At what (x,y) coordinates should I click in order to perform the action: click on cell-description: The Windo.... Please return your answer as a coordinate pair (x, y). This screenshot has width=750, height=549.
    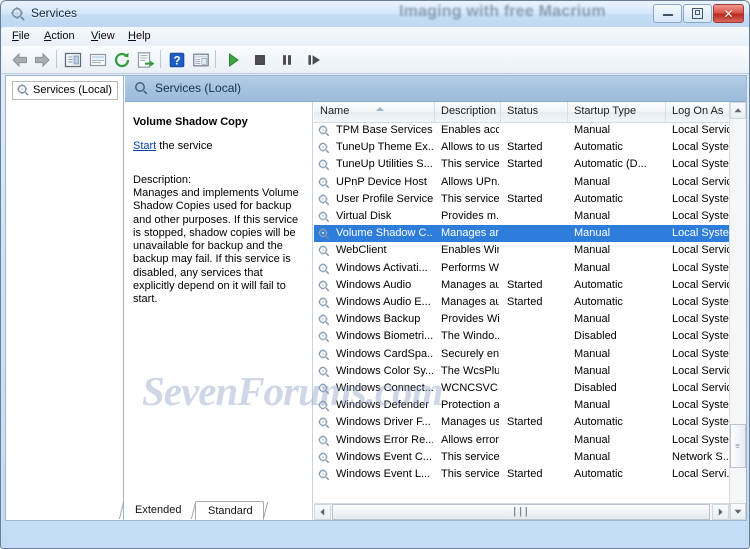
    Looking at the image, I should click on (470, 336).